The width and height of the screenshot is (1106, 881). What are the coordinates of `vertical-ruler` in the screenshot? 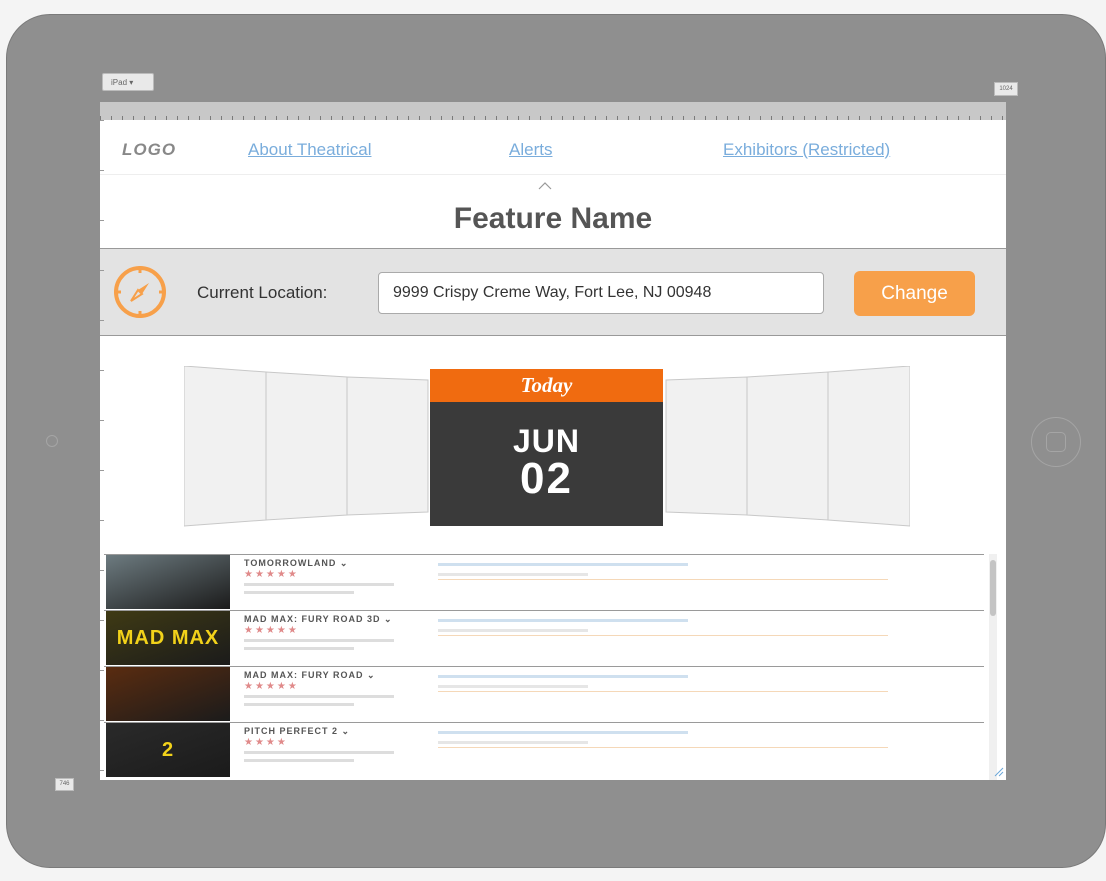 It's located at (102, 450).